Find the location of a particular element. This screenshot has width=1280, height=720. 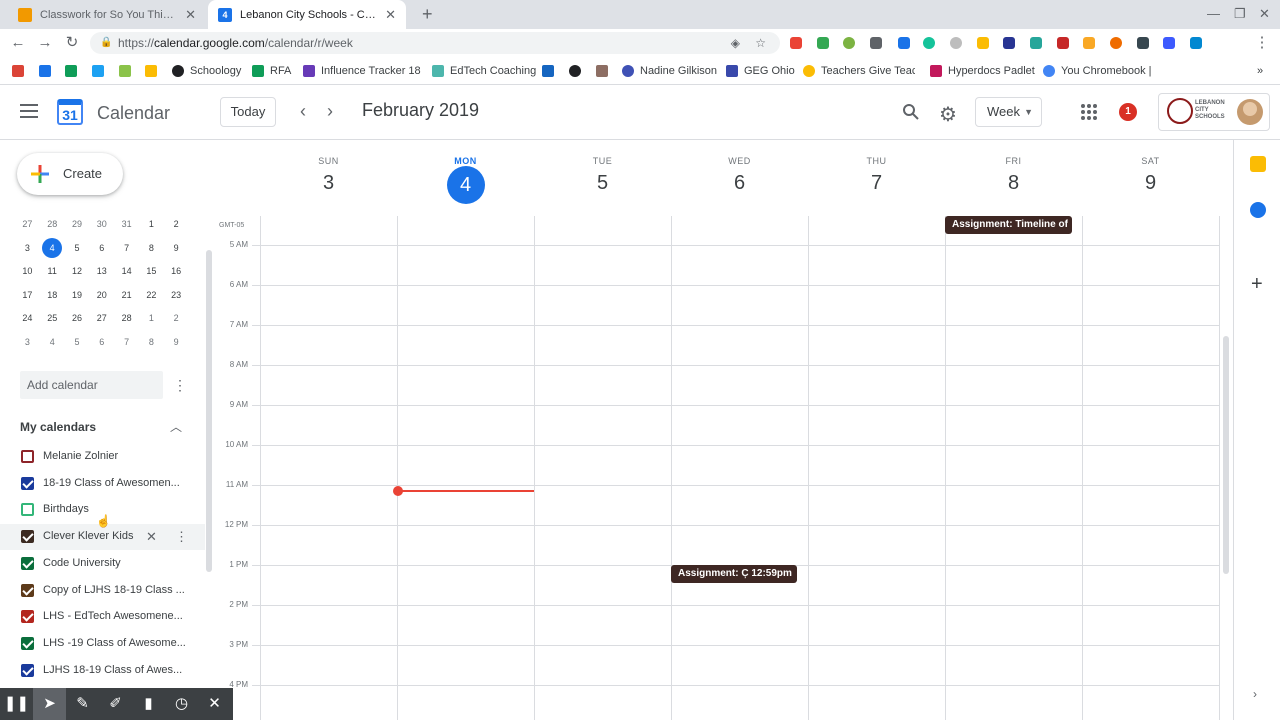

new-tab-button: + is located at coordinates (426, 14).